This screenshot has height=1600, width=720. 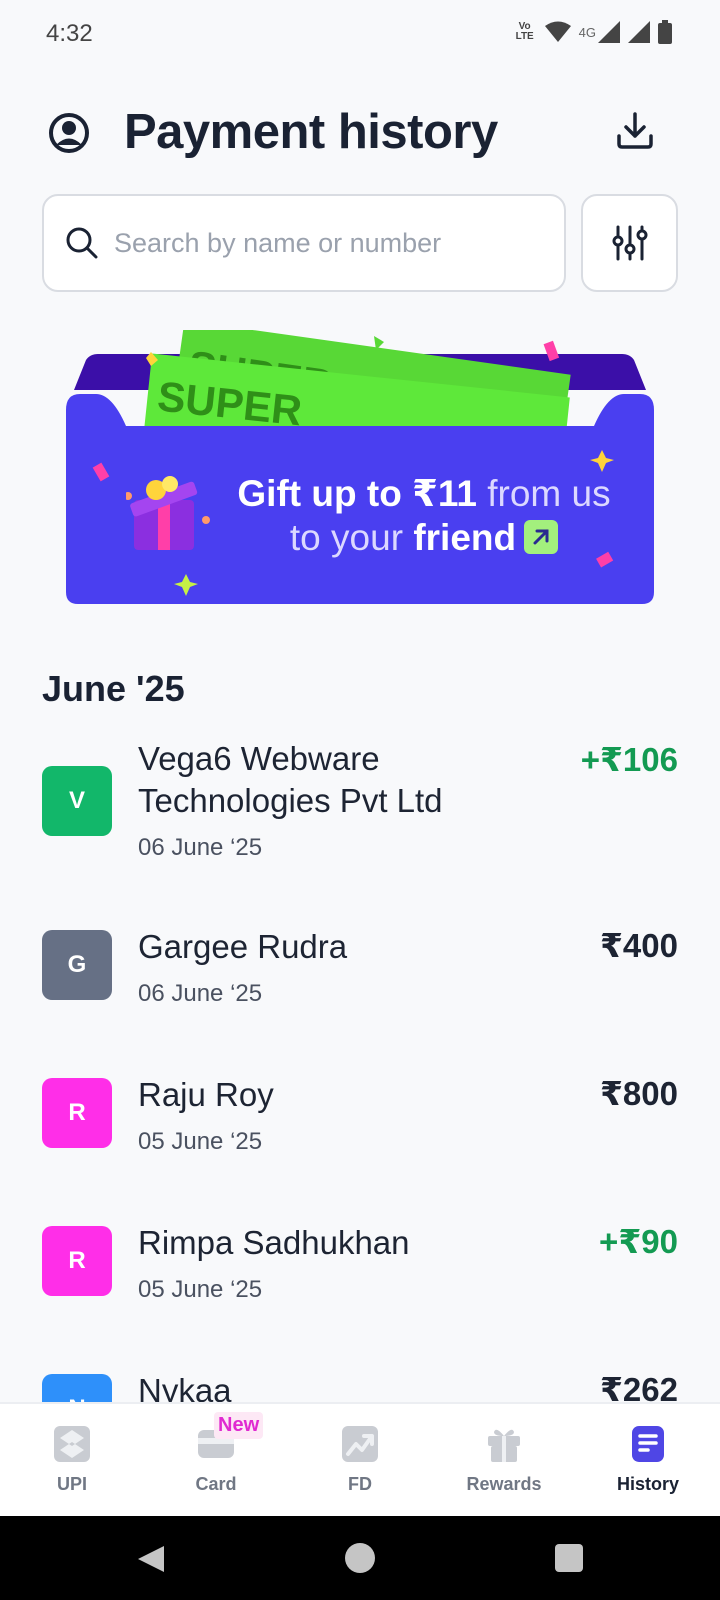 I want to click on arrow-up-right-icon, so click(x=541, y=537).